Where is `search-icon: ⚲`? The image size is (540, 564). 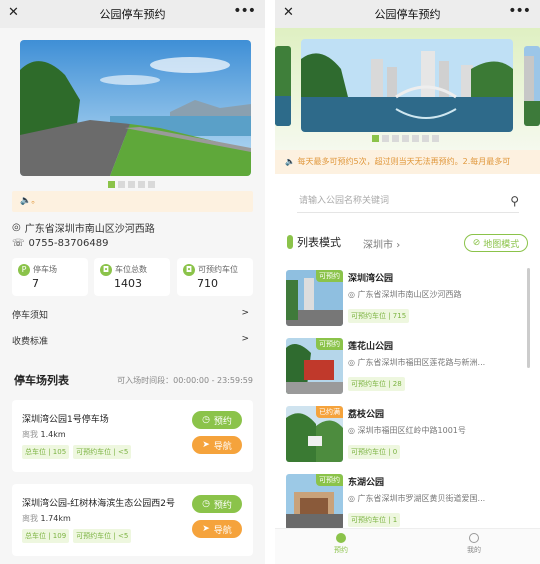 search-icon: ⚲ is located at coordinates (514, 201).